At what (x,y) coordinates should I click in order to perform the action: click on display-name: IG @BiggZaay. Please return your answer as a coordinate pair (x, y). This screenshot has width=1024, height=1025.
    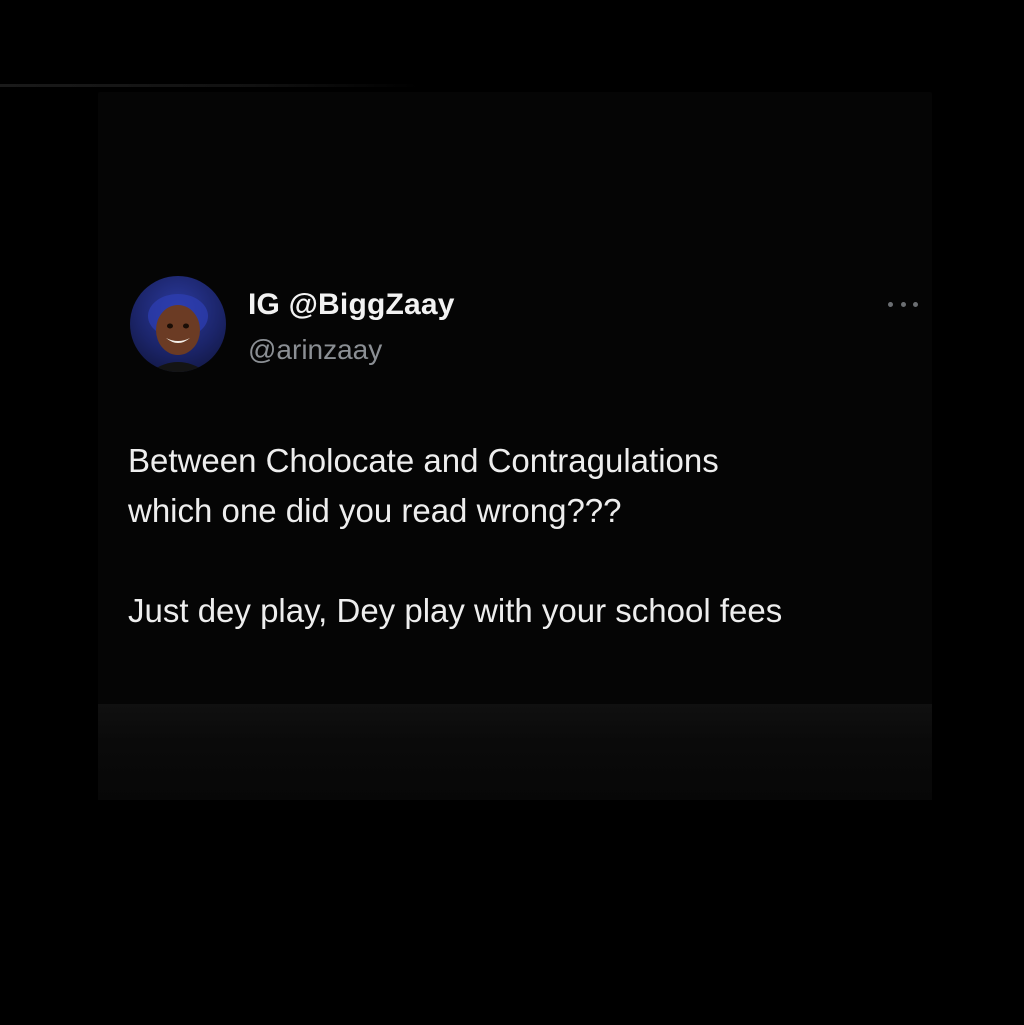
    Looking at the image, I should click on (351, 305).